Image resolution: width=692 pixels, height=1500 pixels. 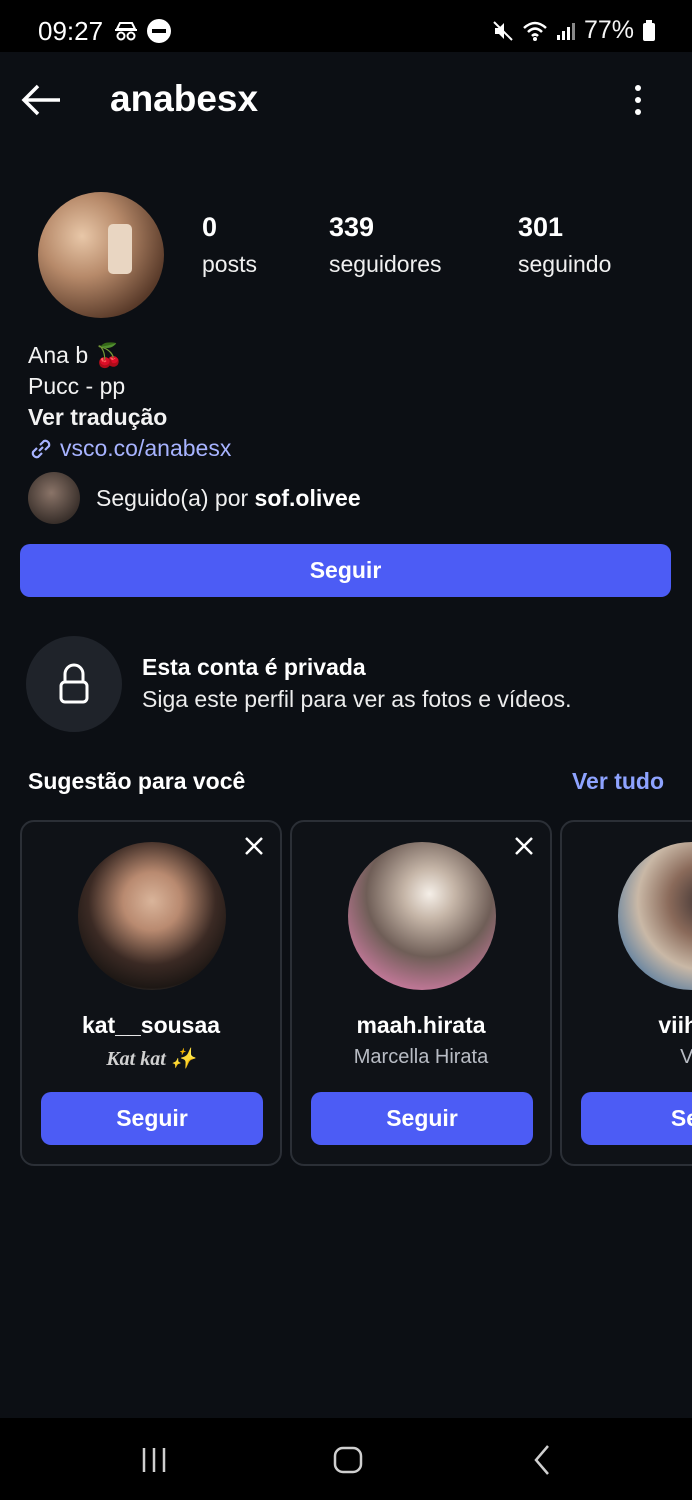 I want to click on follow-button: Seguir, so click(x=345, y=570).